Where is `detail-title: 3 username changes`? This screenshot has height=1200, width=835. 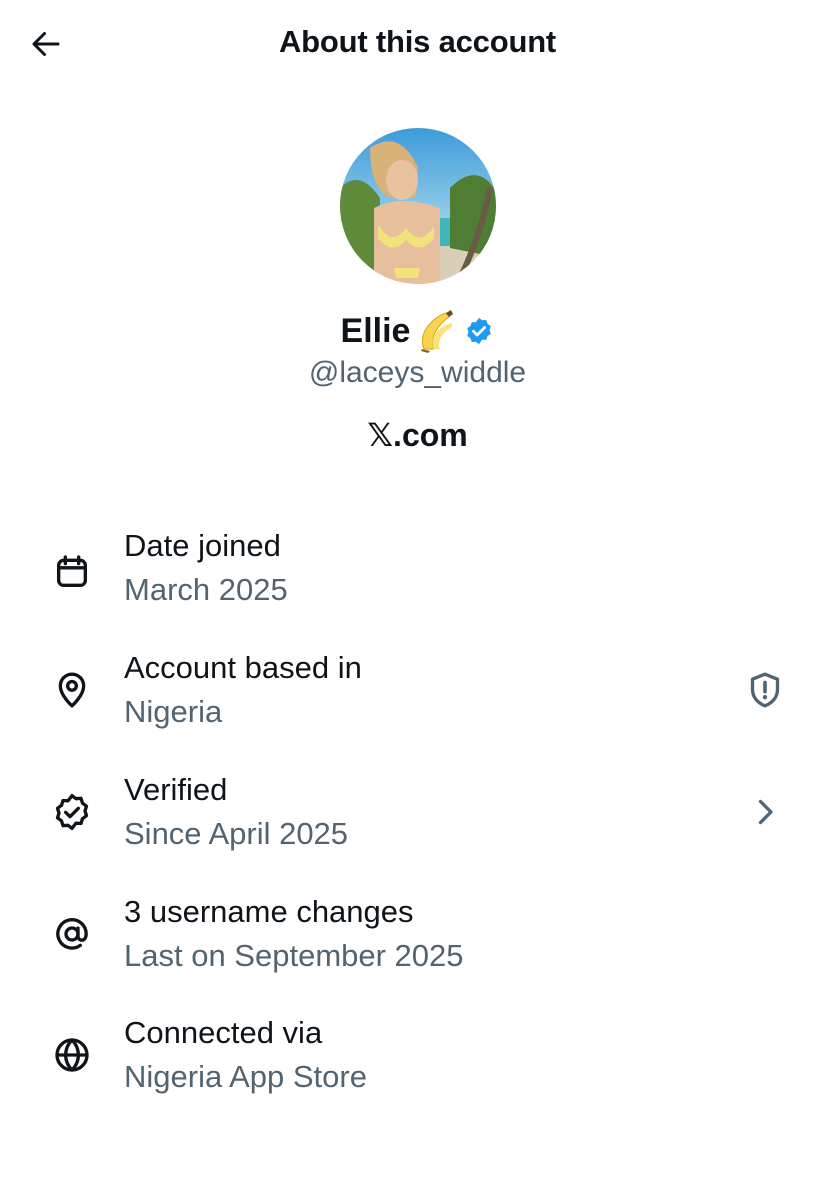 detail-title: 3 username changes is located at coordinates (269, 911).